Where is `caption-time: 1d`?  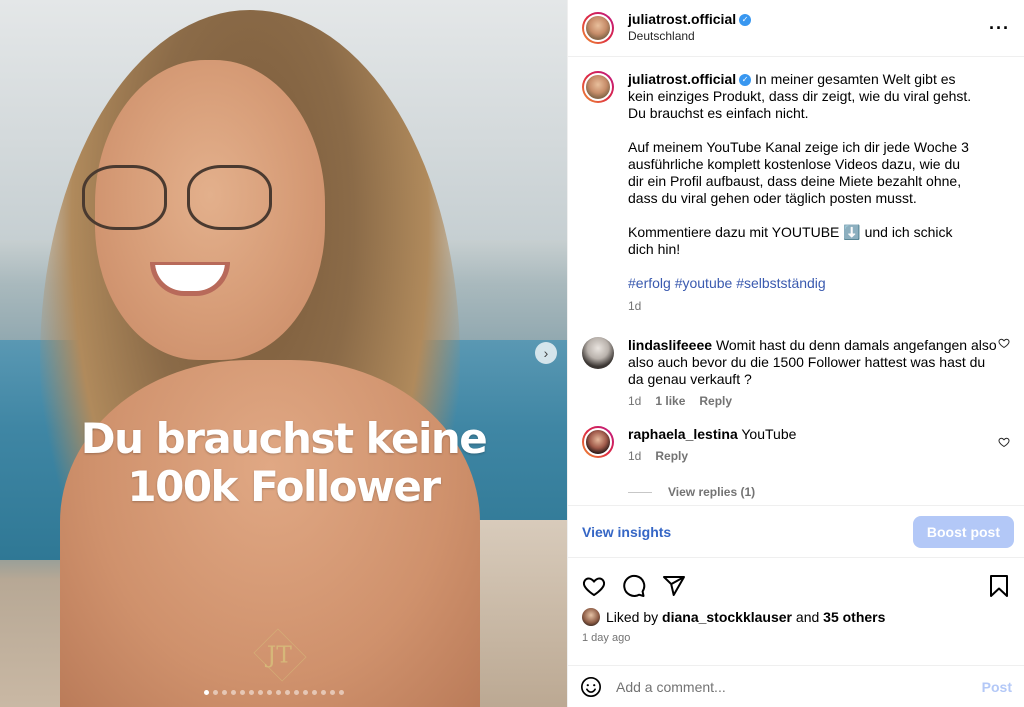 caption-time: 1d is located at coordinates (635, 306).